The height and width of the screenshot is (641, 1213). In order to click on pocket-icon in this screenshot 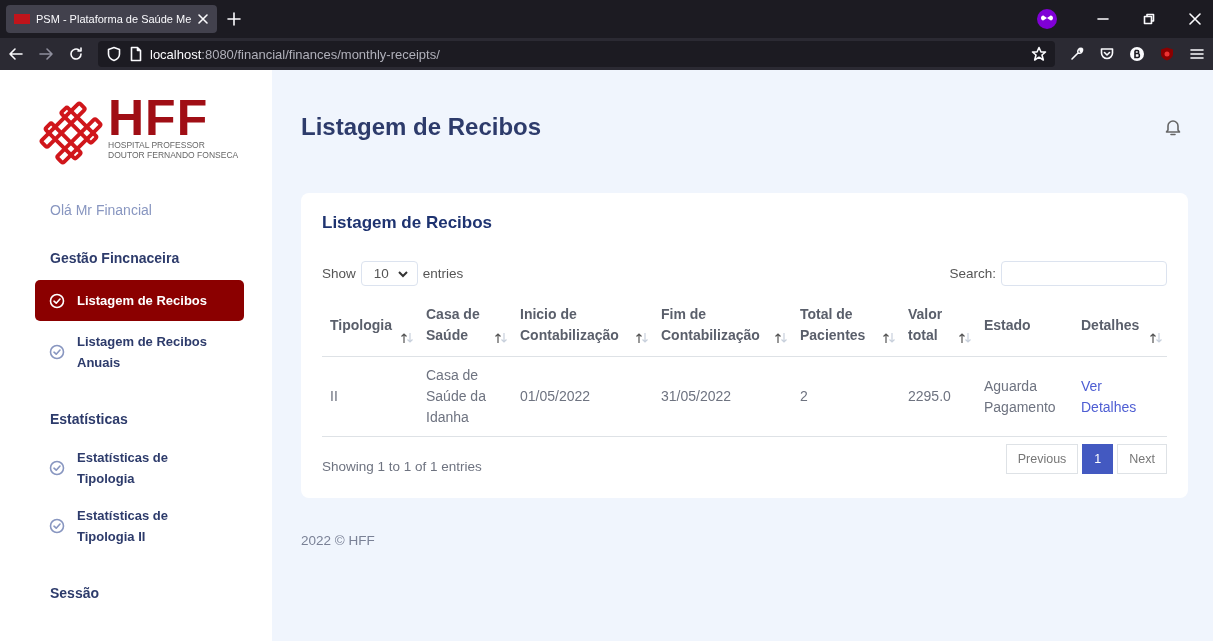, I will do `click(1107, 54)`.